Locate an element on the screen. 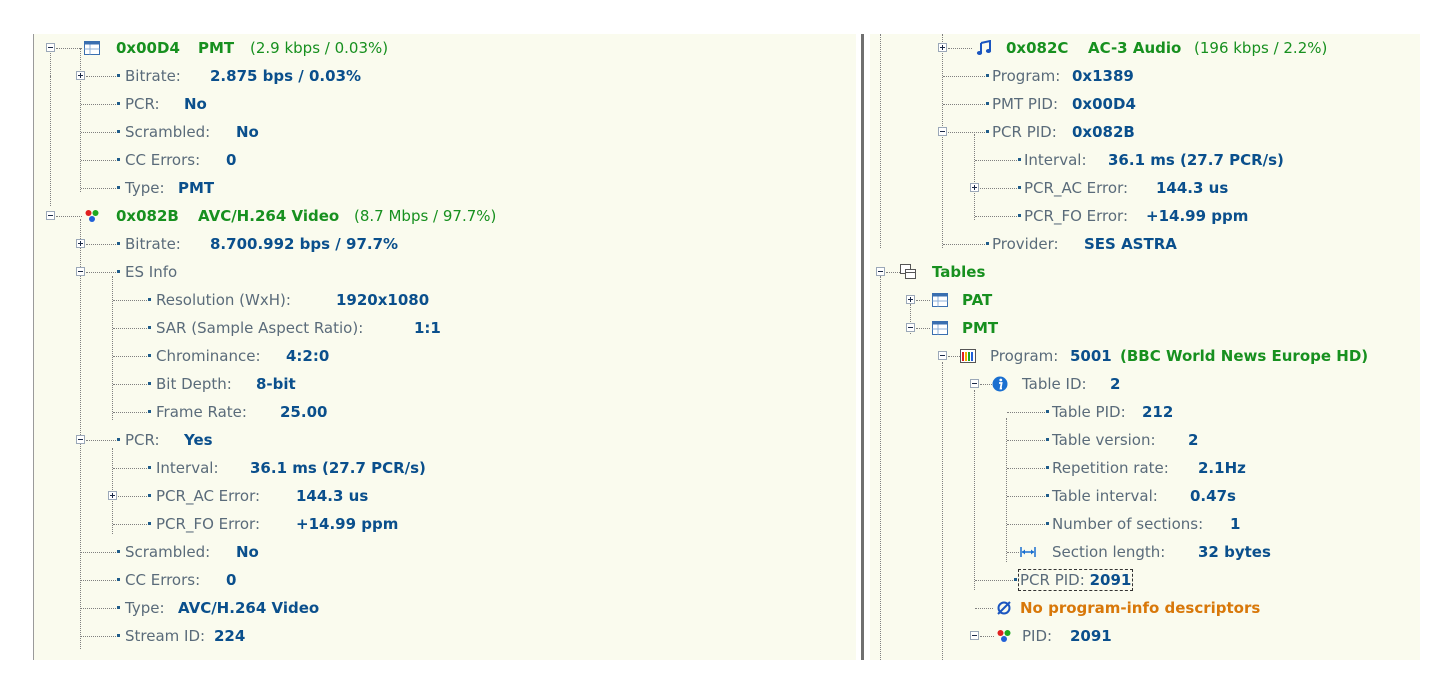  tree-node-resolution: Resolution (WxH): 1920x1080 is located at coordinates (444, 300).